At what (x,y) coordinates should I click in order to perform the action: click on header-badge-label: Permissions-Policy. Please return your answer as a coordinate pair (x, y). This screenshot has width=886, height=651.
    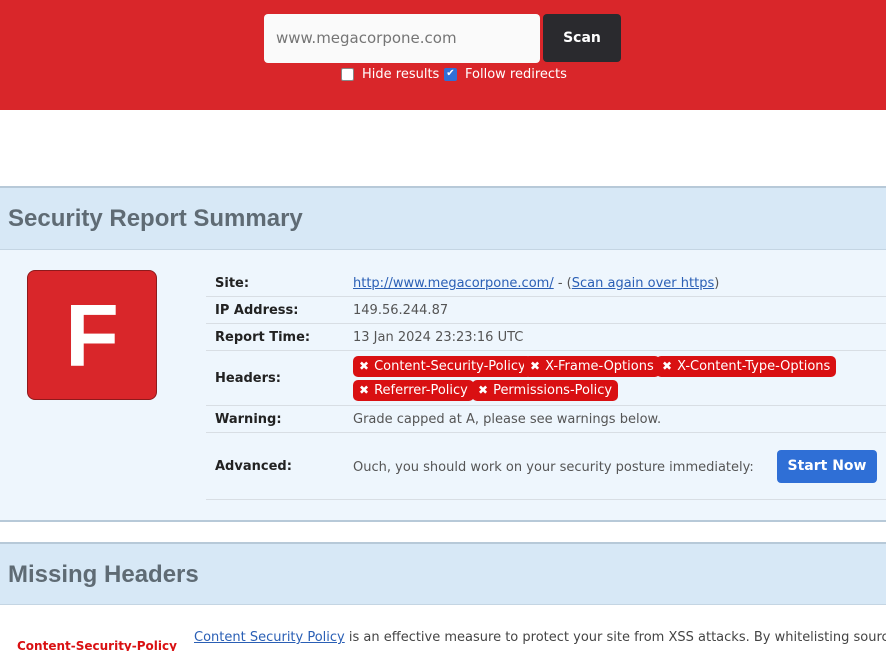
    Looking at the image, I should click on (553, 390).